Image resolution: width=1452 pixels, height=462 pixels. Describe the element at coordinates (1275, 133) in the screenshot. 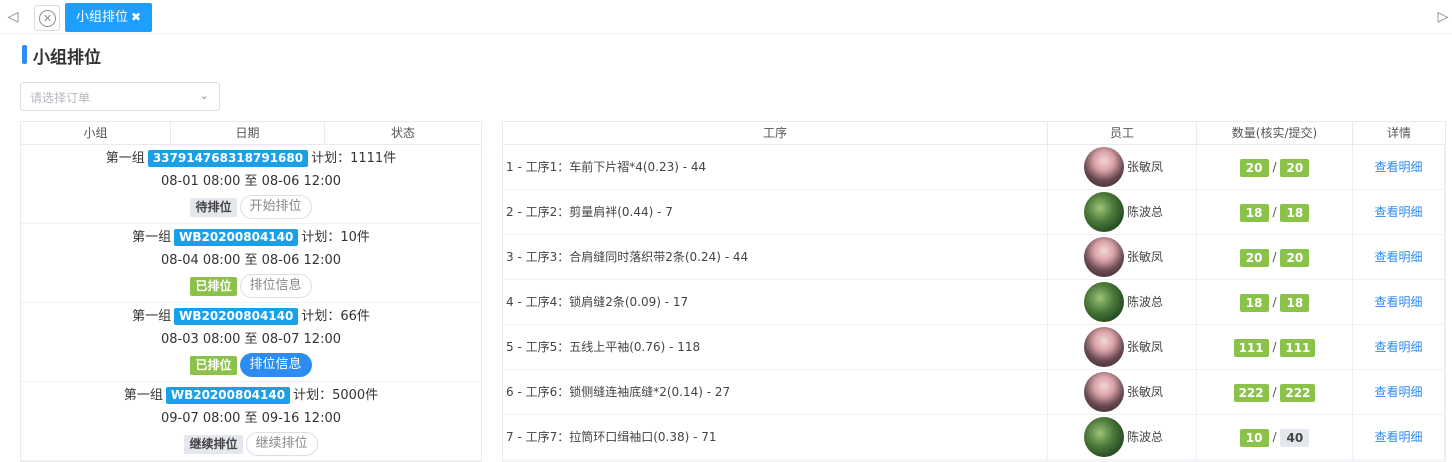

I see `header-quantity: 数量(核实/提交)` at that location.